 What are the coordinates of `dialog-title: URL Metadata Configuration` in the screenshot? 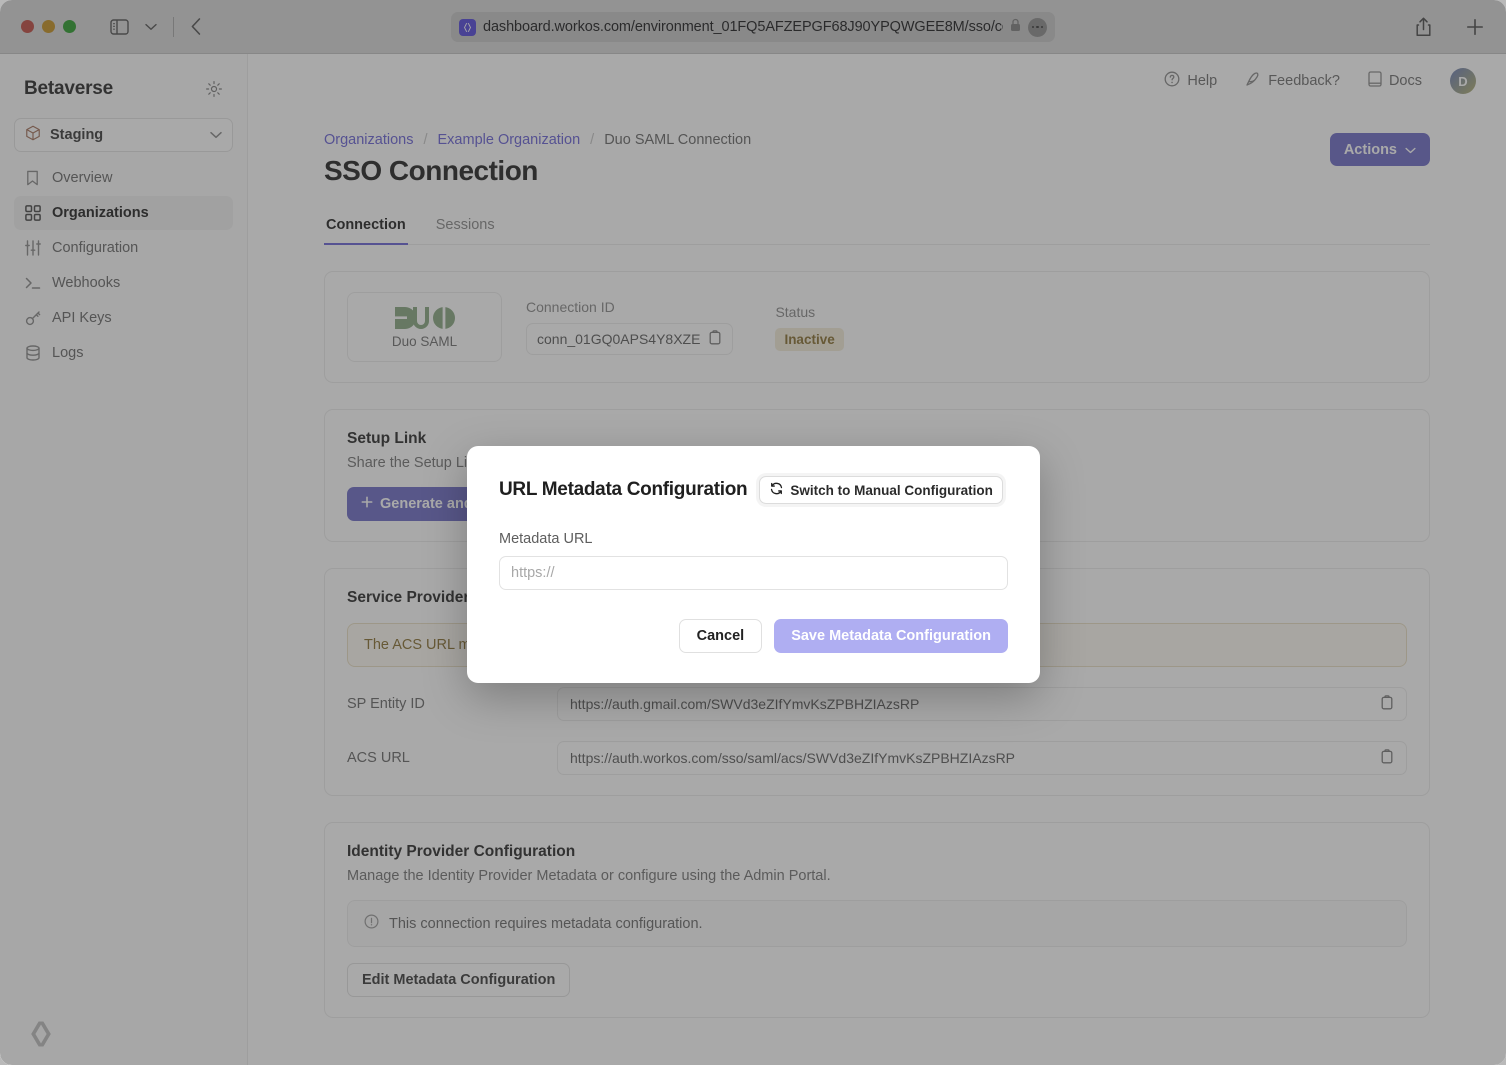 It's located at (623, 489).